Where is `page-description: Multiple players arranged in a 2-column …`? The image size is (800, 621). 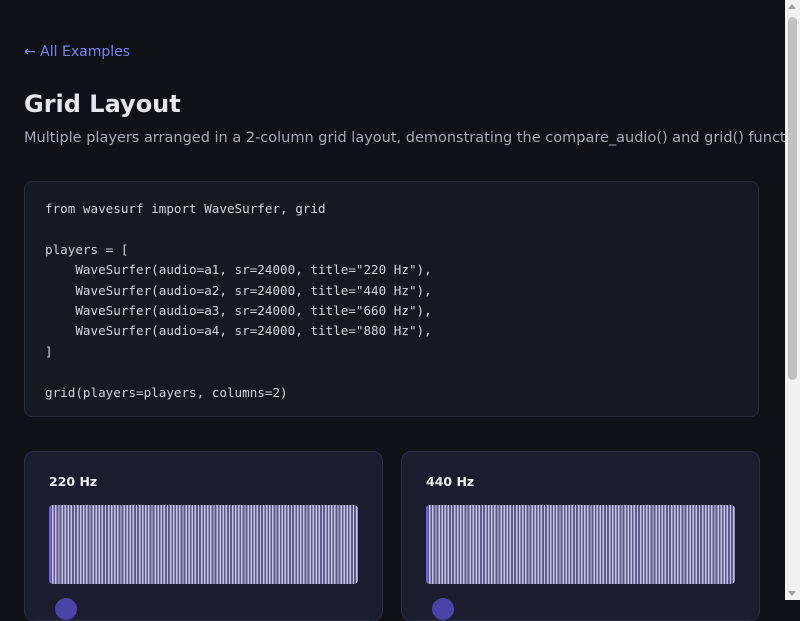 page-description: Multiple players arranged in a 2-column … is located at coordinates (412, 138).